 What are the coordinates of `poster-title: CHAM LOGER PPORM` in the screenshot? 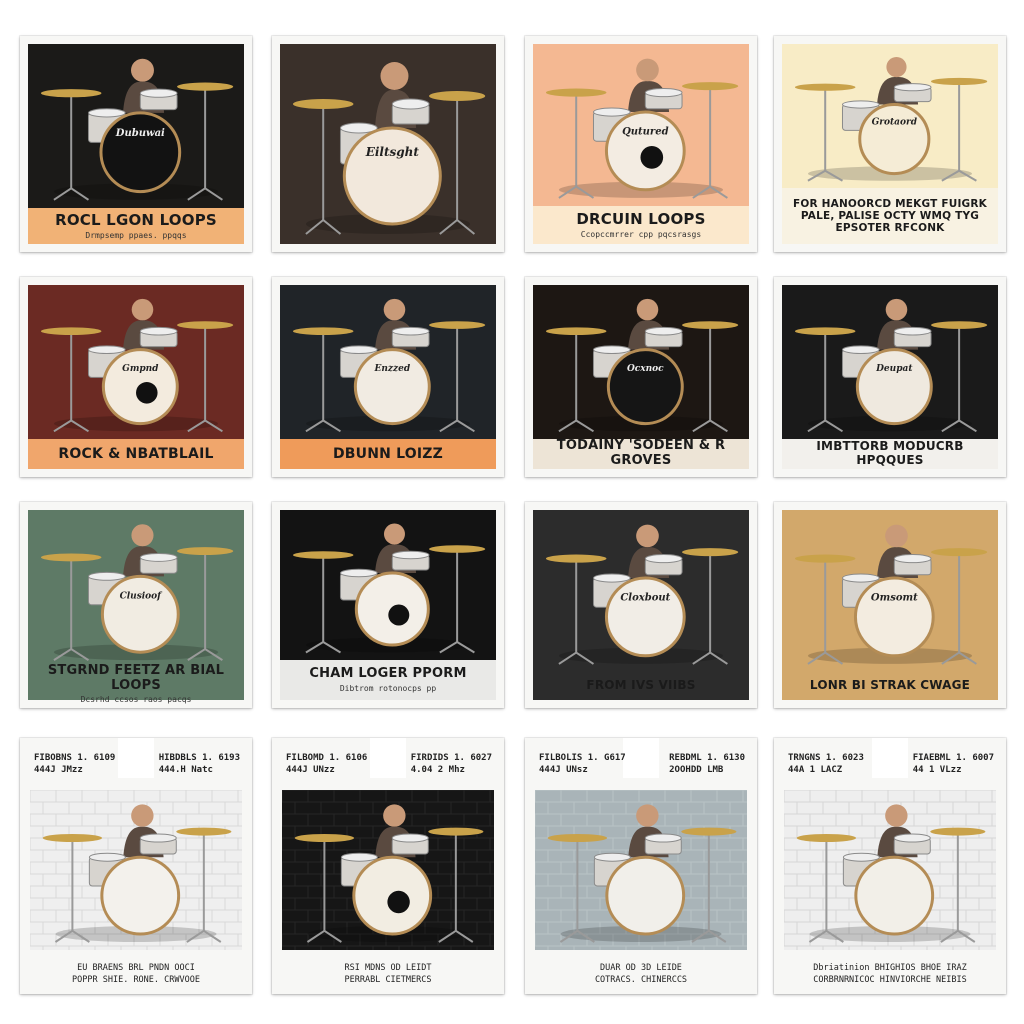 It's located at (388, 674).